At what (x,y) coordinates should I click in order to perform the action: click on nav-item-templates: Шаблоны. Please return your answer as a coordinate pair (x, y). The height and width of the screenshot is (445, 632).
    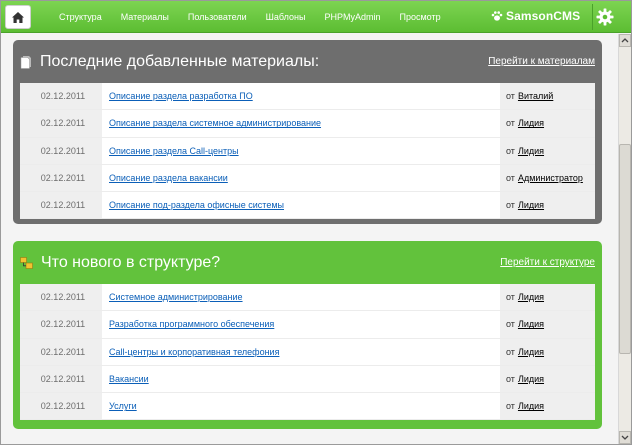
    Looking at the image, I should click on (286, 17).